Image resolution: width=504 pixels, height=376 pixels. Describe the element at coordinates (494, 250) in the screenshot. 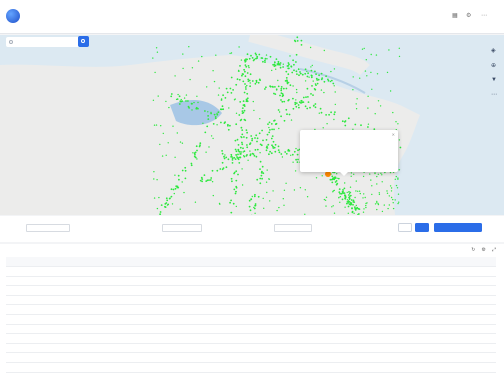

I see `fullscreen-icon: ⤢` at that location.